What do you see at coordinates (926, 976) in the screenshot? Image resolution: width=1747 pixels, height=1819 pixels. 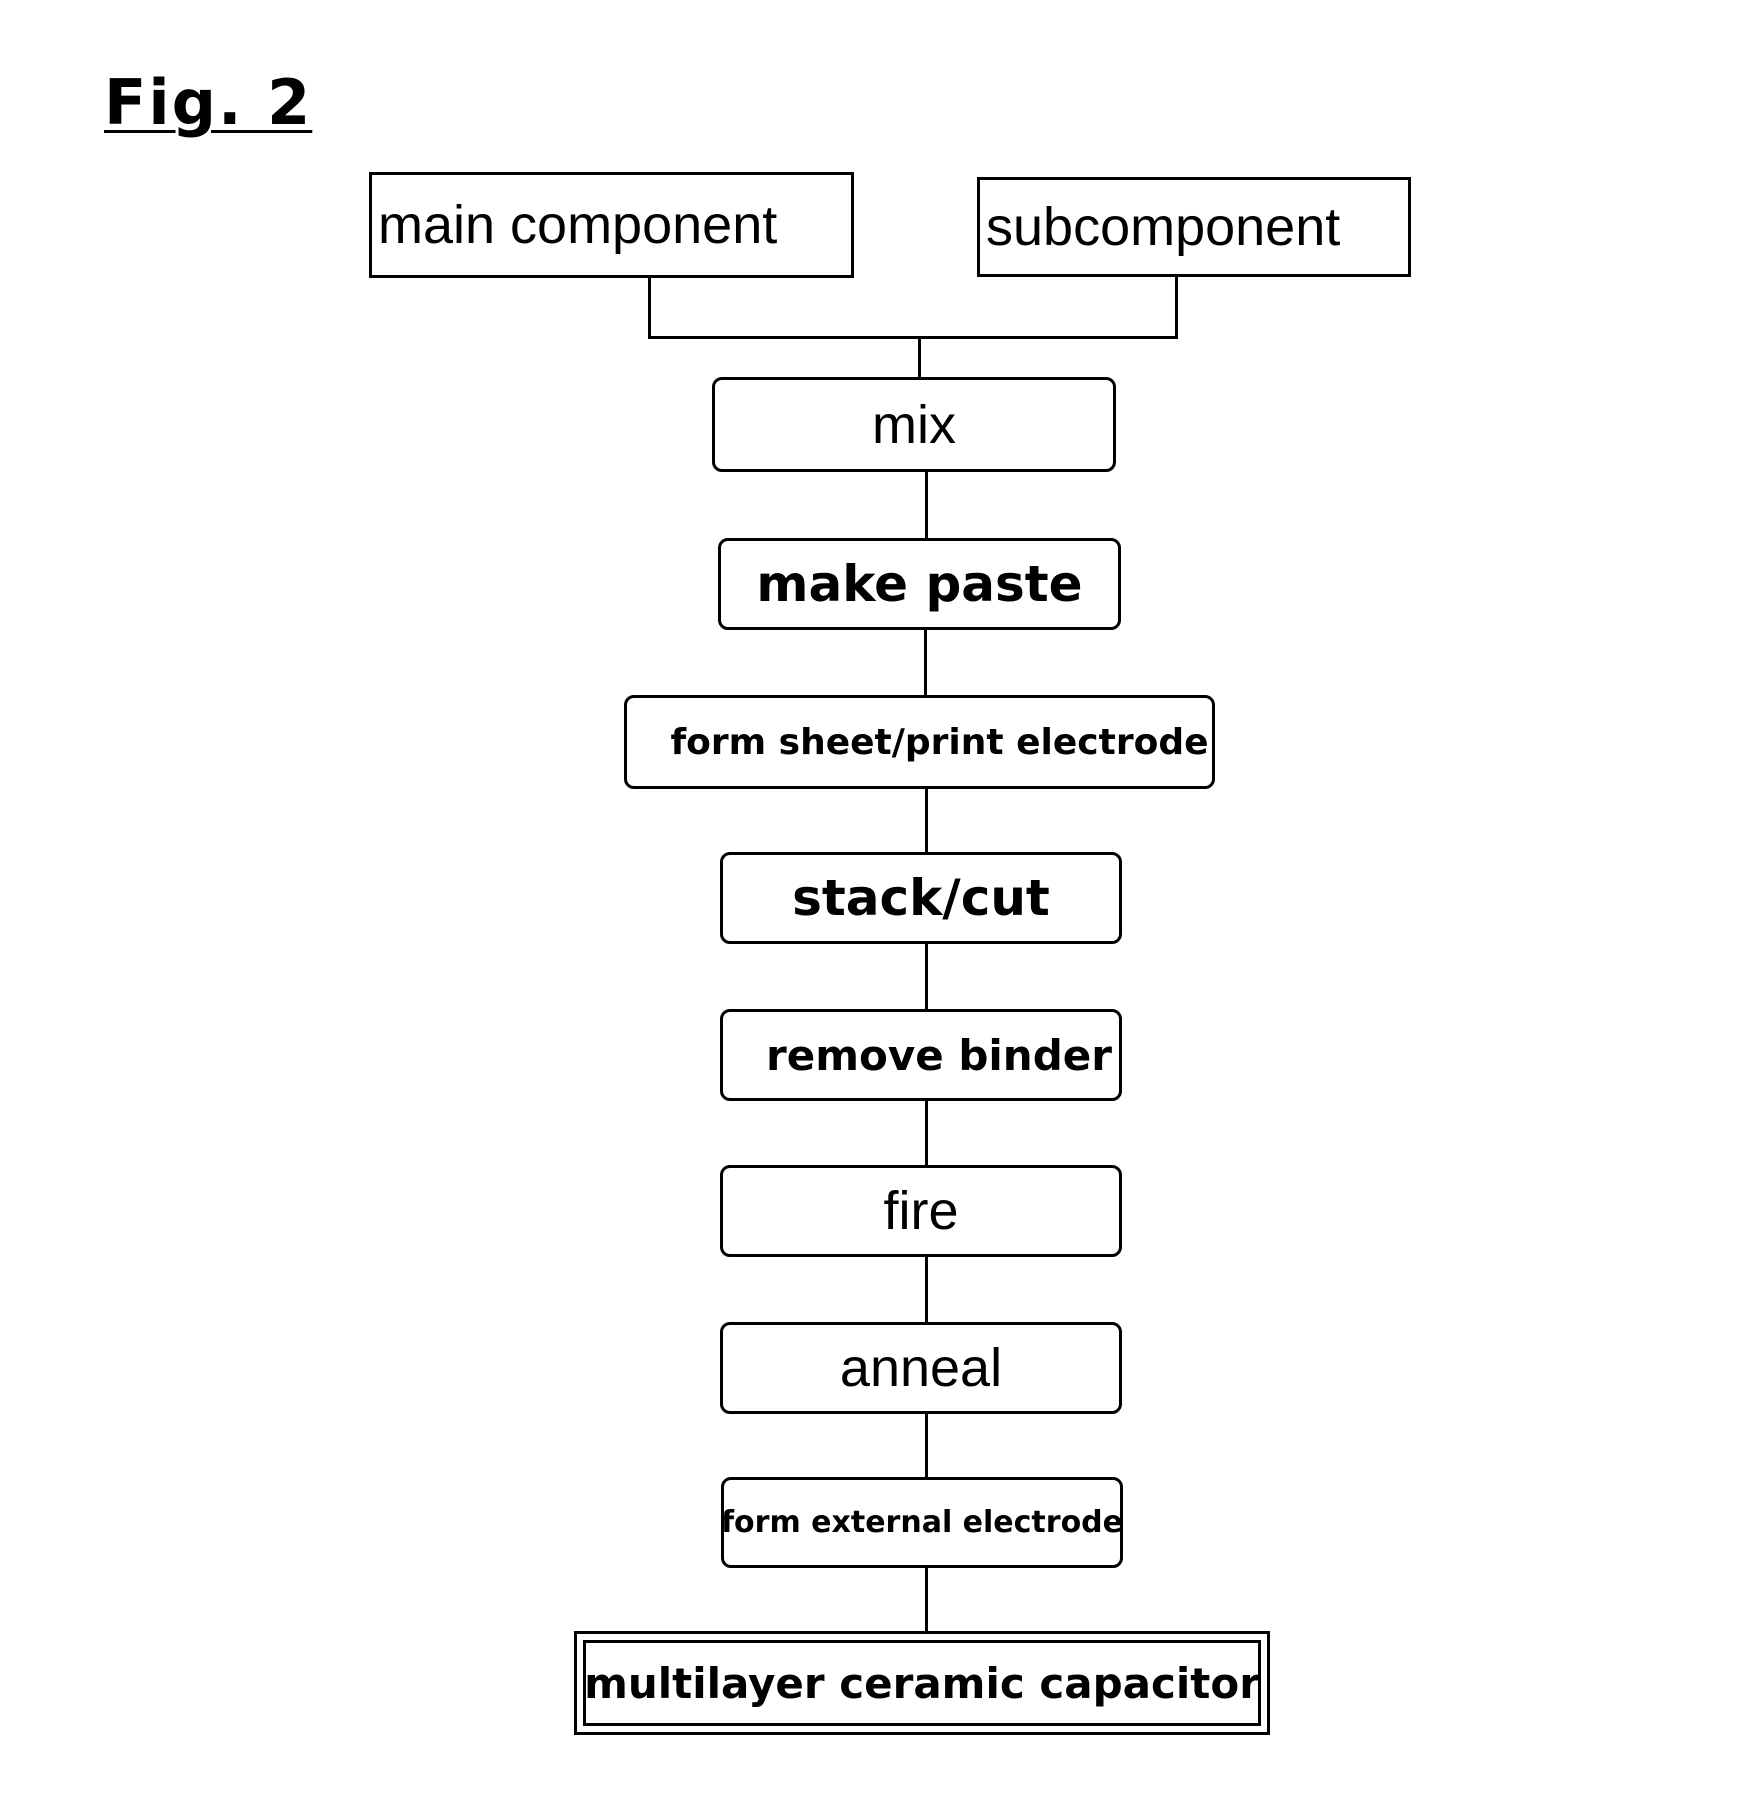 I see `connector-stack-binder` at bounding box center [926, 976].